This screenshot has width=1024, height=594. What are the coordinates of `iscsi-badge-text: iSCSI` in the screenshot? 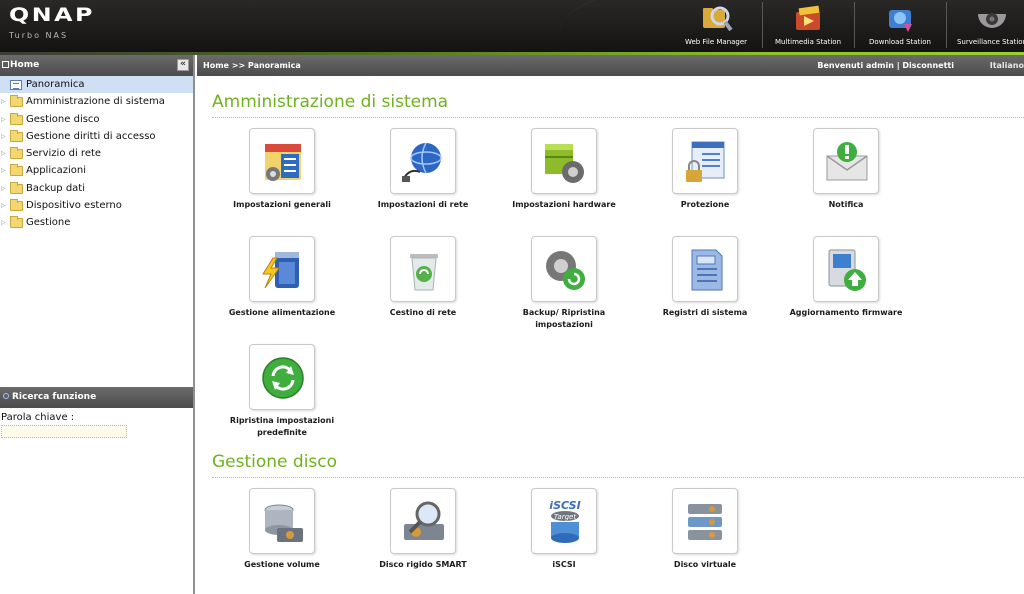 It's located at (564, 505).